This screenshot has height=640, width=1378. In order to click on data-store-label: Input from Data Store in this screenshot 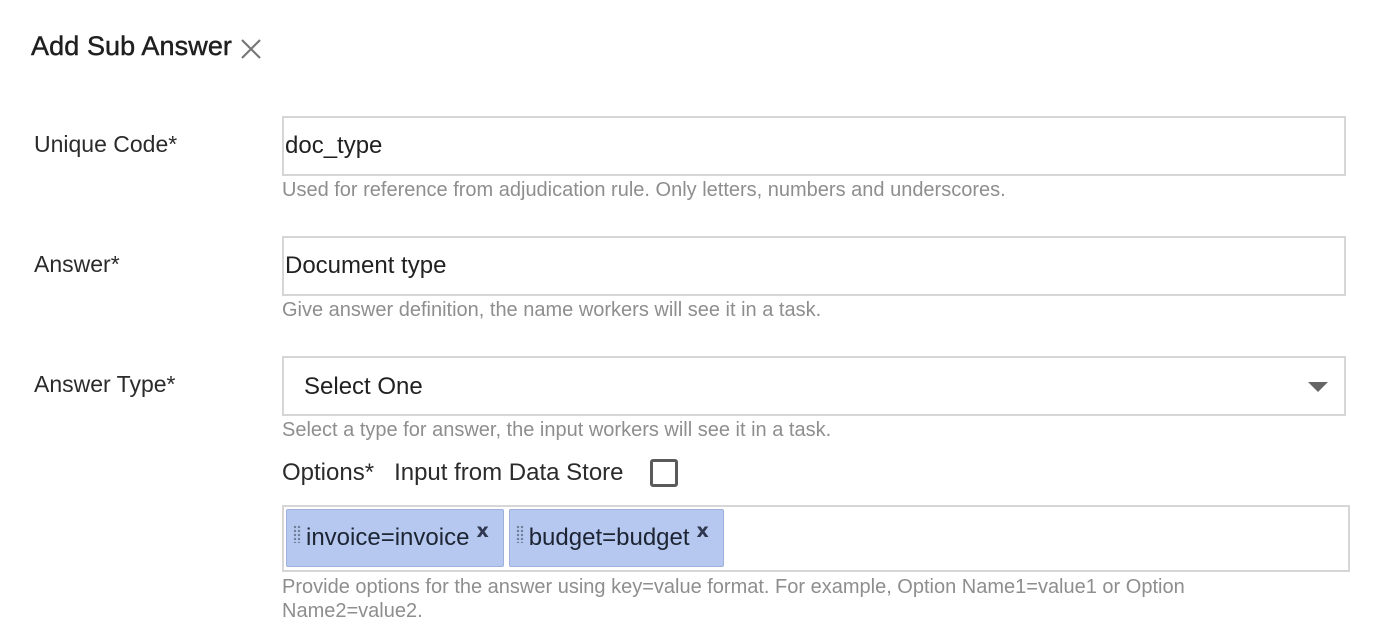, I will do `click(509, 472)`.